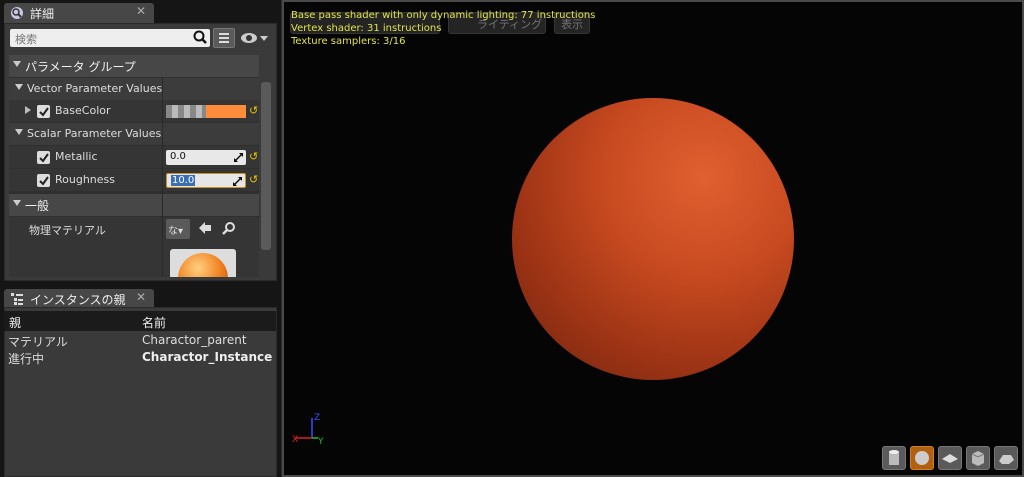  I want to click on general-label: 一般, so click(37, 206).